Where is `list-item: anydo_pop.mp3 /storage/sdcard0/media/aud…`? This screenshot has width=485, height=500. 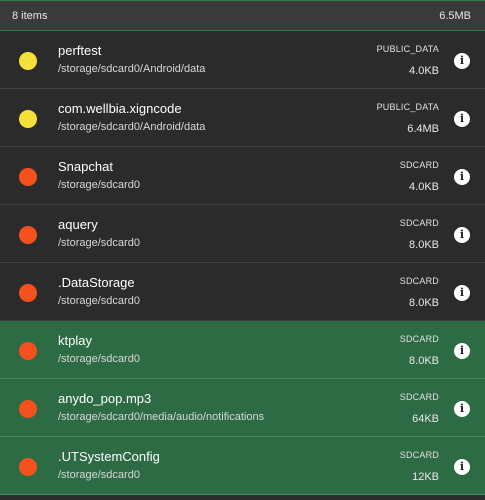 list-item: anydo_pop.mp3 /storage/sdcard0/media/aud… is located at coordinates (242, 408).